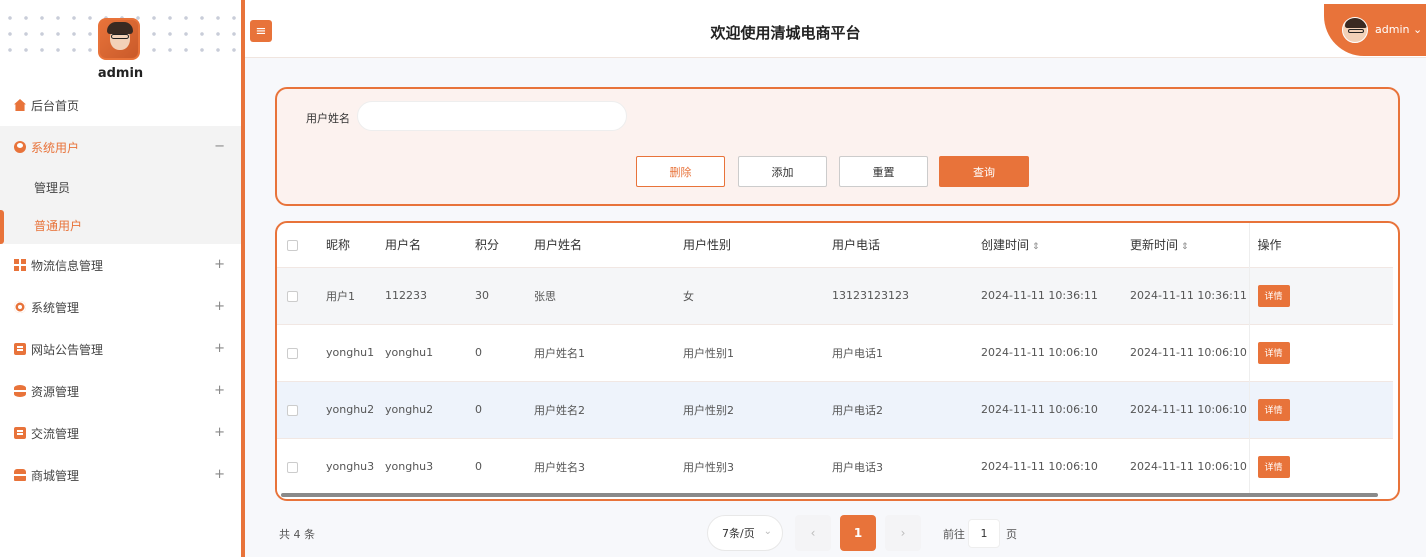 The width and height of the screenshot is (1426, 557). What do you see at coordinates (545, 296) in the screenshot?
I see `cell-realname: 张思` at bounding box center [545, 296].